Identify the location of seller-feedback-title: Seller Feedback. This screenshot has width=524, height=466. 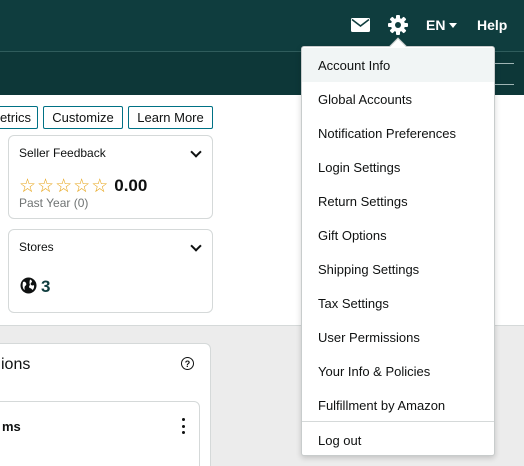
(62, 153).